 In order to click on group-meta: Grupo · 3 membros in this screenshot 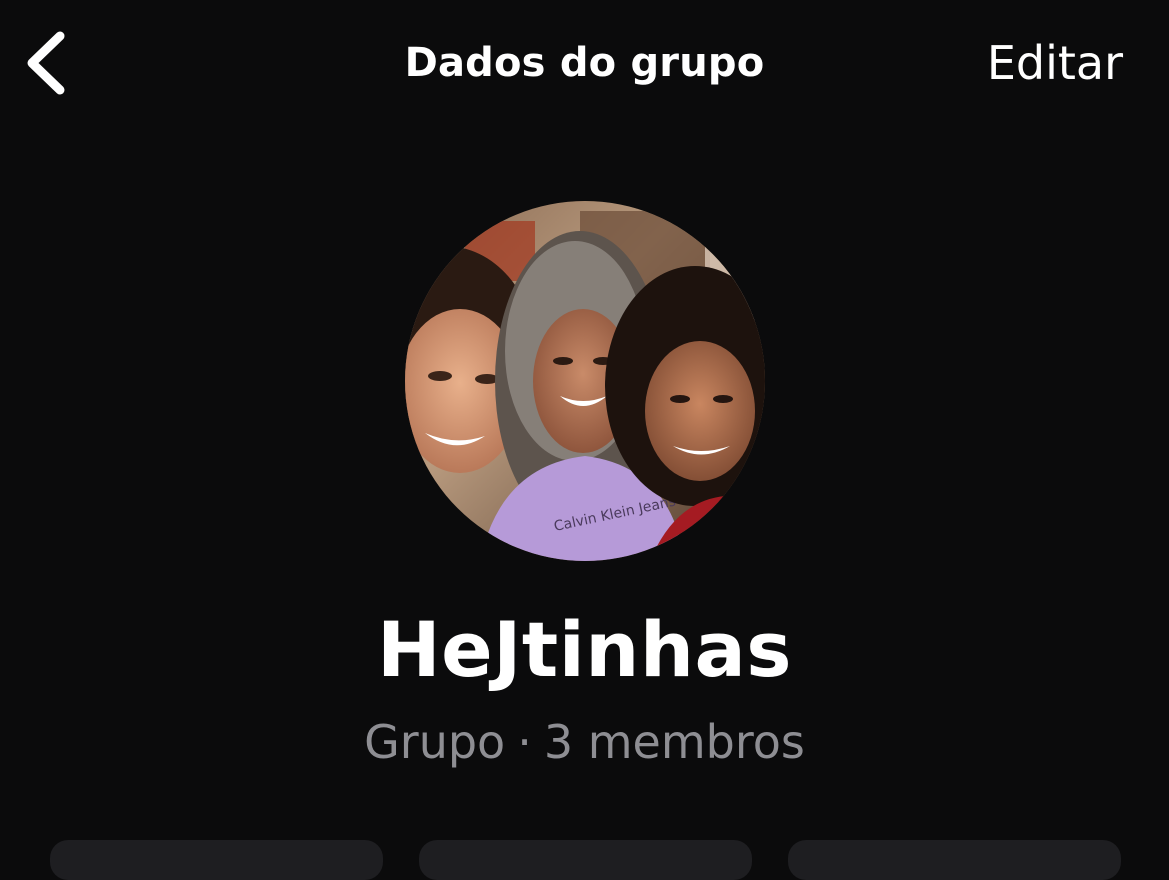, I will do `click(584, 742)`.